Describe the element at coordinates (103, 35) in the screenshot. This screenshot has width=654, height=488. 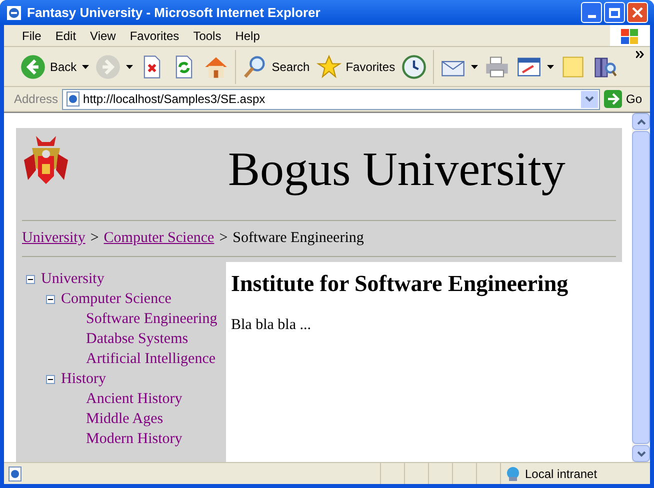
I see `menu-item: View` at that location.